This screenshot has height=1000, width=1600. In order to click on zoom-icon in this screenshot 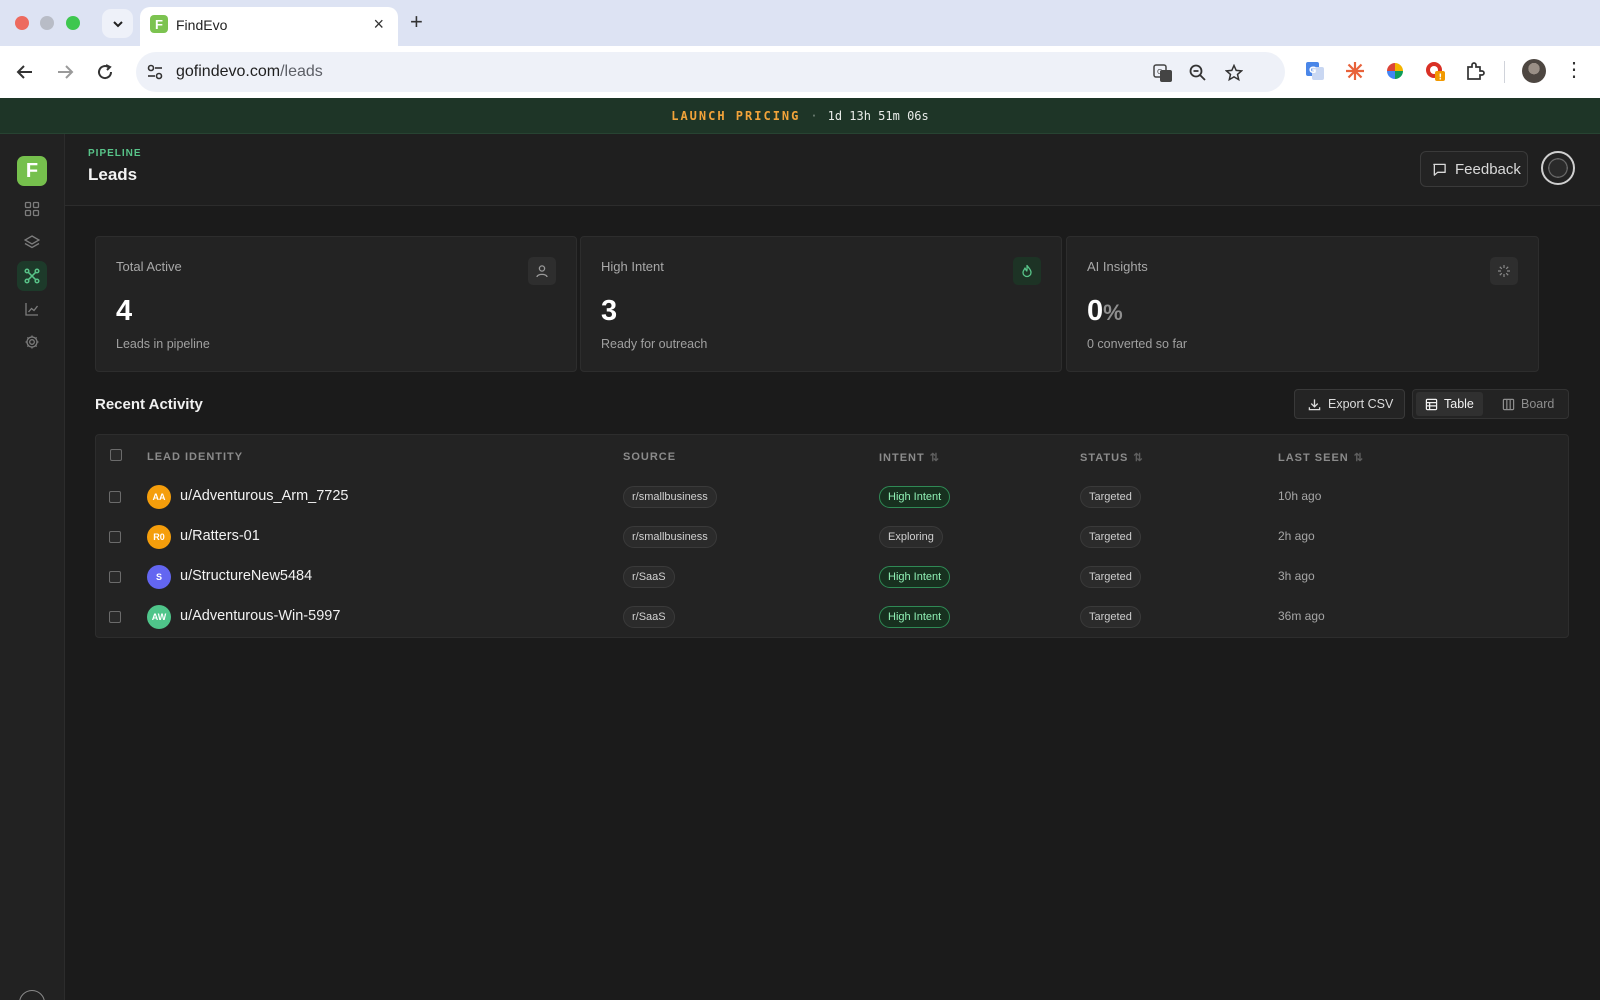, I will do `click(1198, 73)`.